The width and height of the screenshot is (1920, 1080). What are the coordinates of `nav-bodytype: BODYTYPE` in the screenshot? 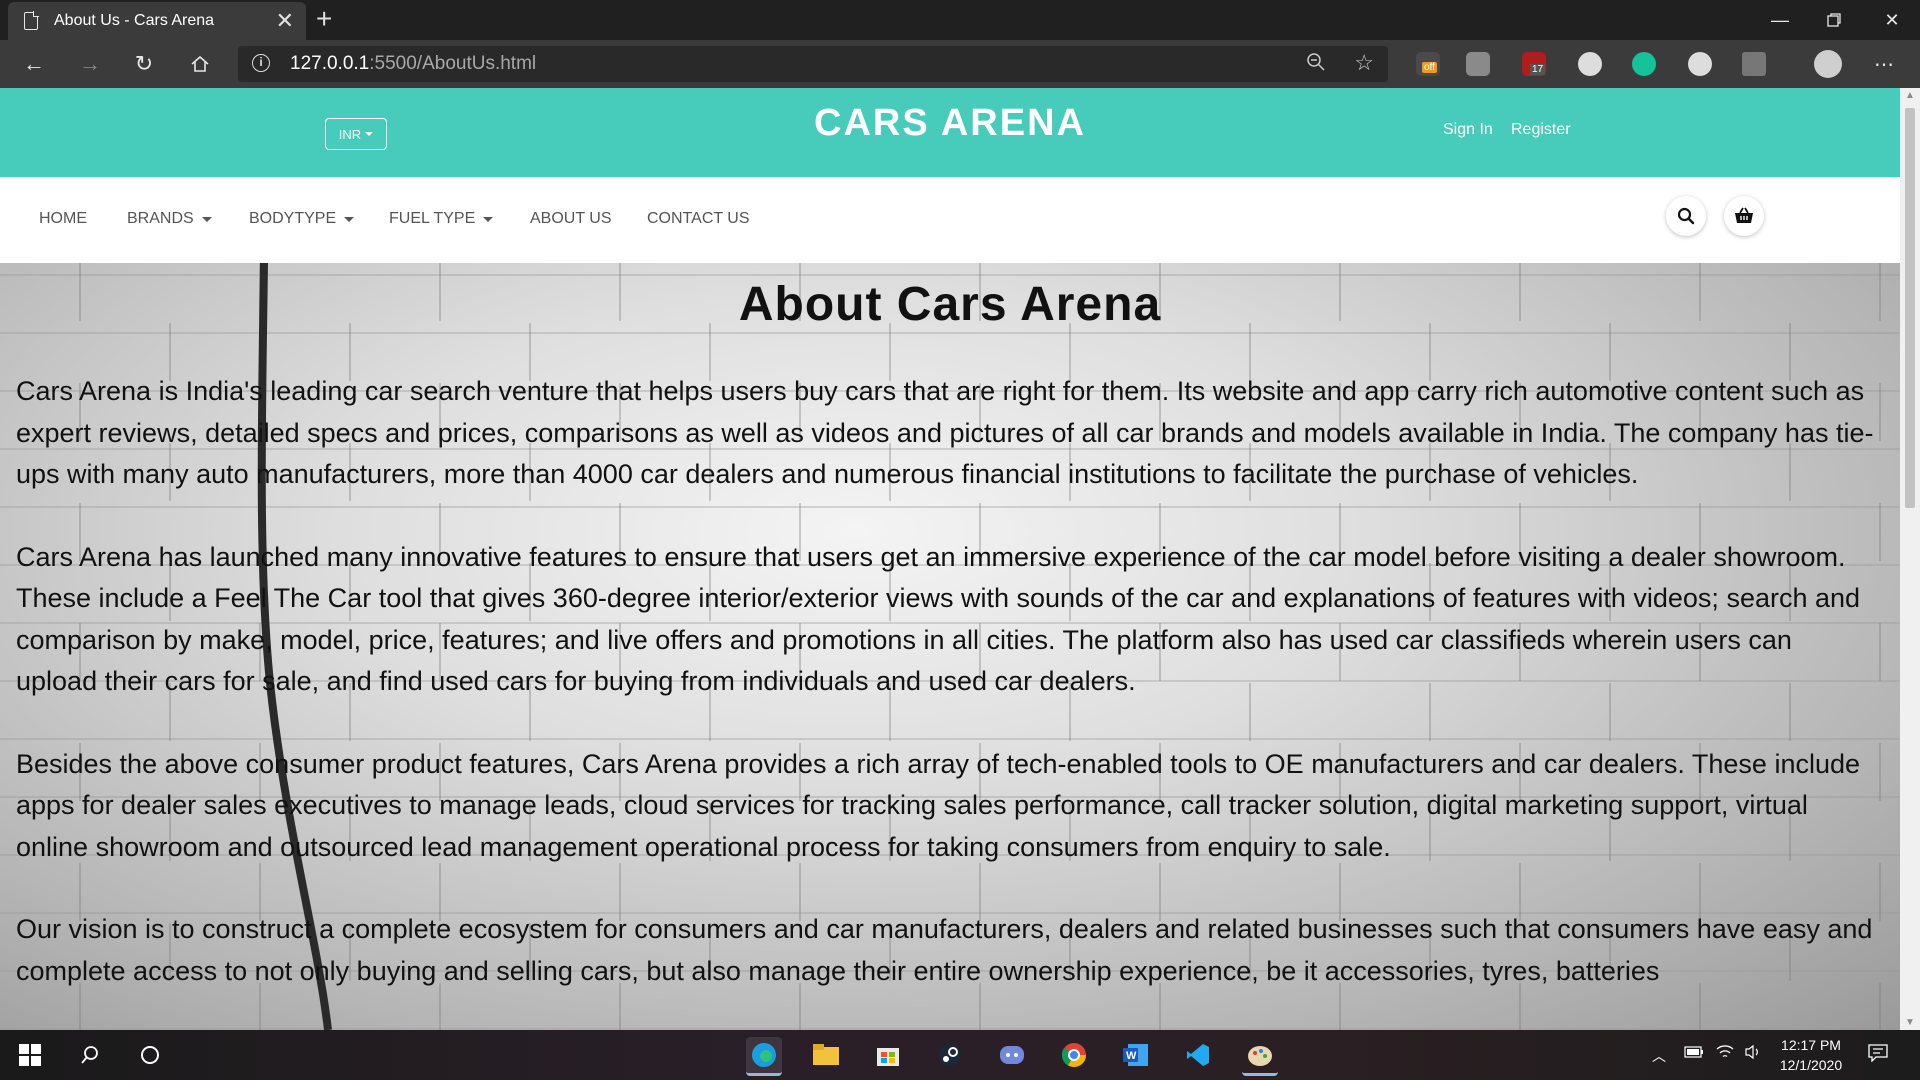 It's located at (302, 219).